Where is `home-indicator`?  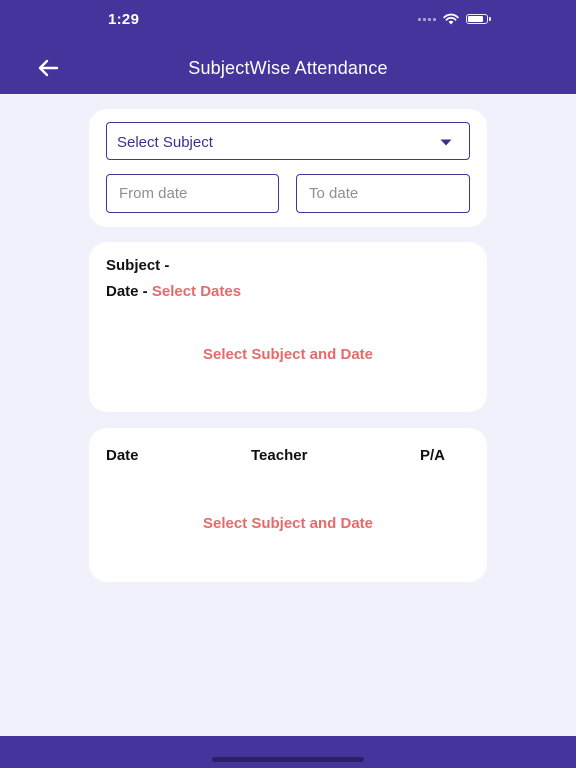
home-indicator is located at coordinates (288, 759).